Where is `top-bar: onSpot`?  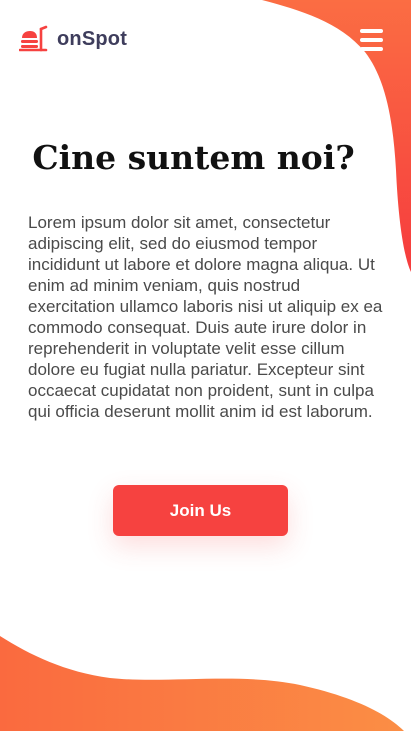
top-bar: onSpot is located at coordinates (205, 40).